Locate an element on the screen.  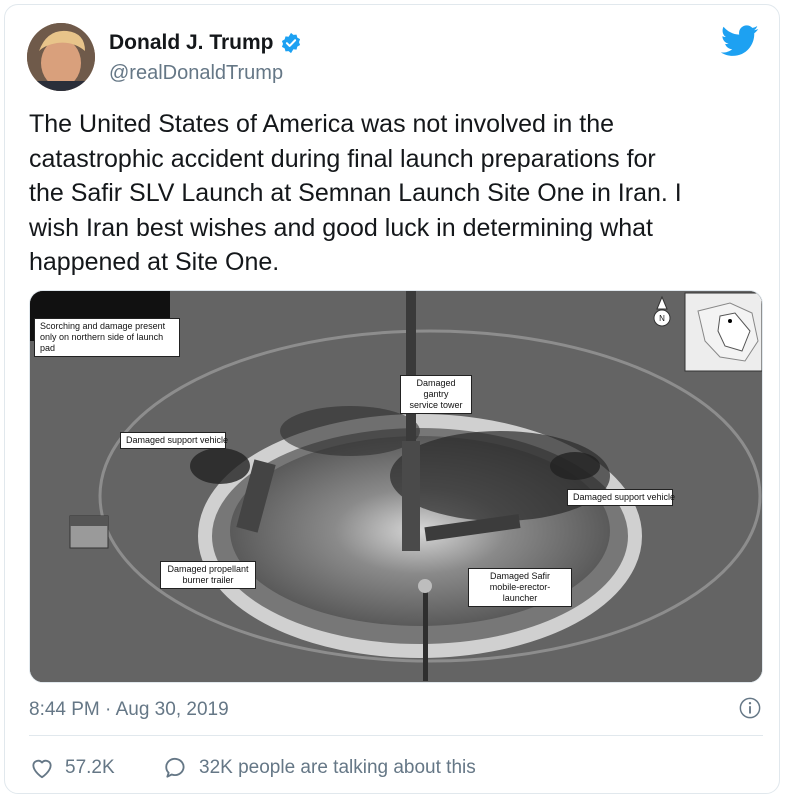
avatar is located at coordinates (61, 57).